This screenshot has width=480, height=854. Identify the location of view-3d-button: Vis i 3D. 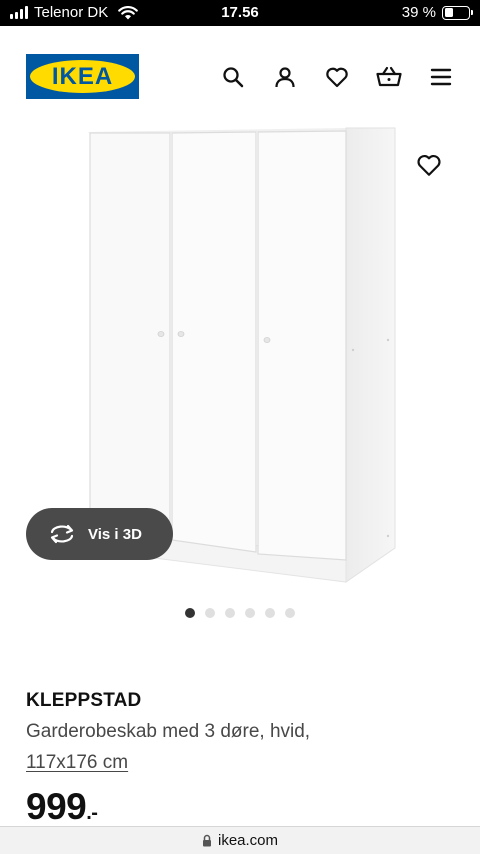
(99, 534).